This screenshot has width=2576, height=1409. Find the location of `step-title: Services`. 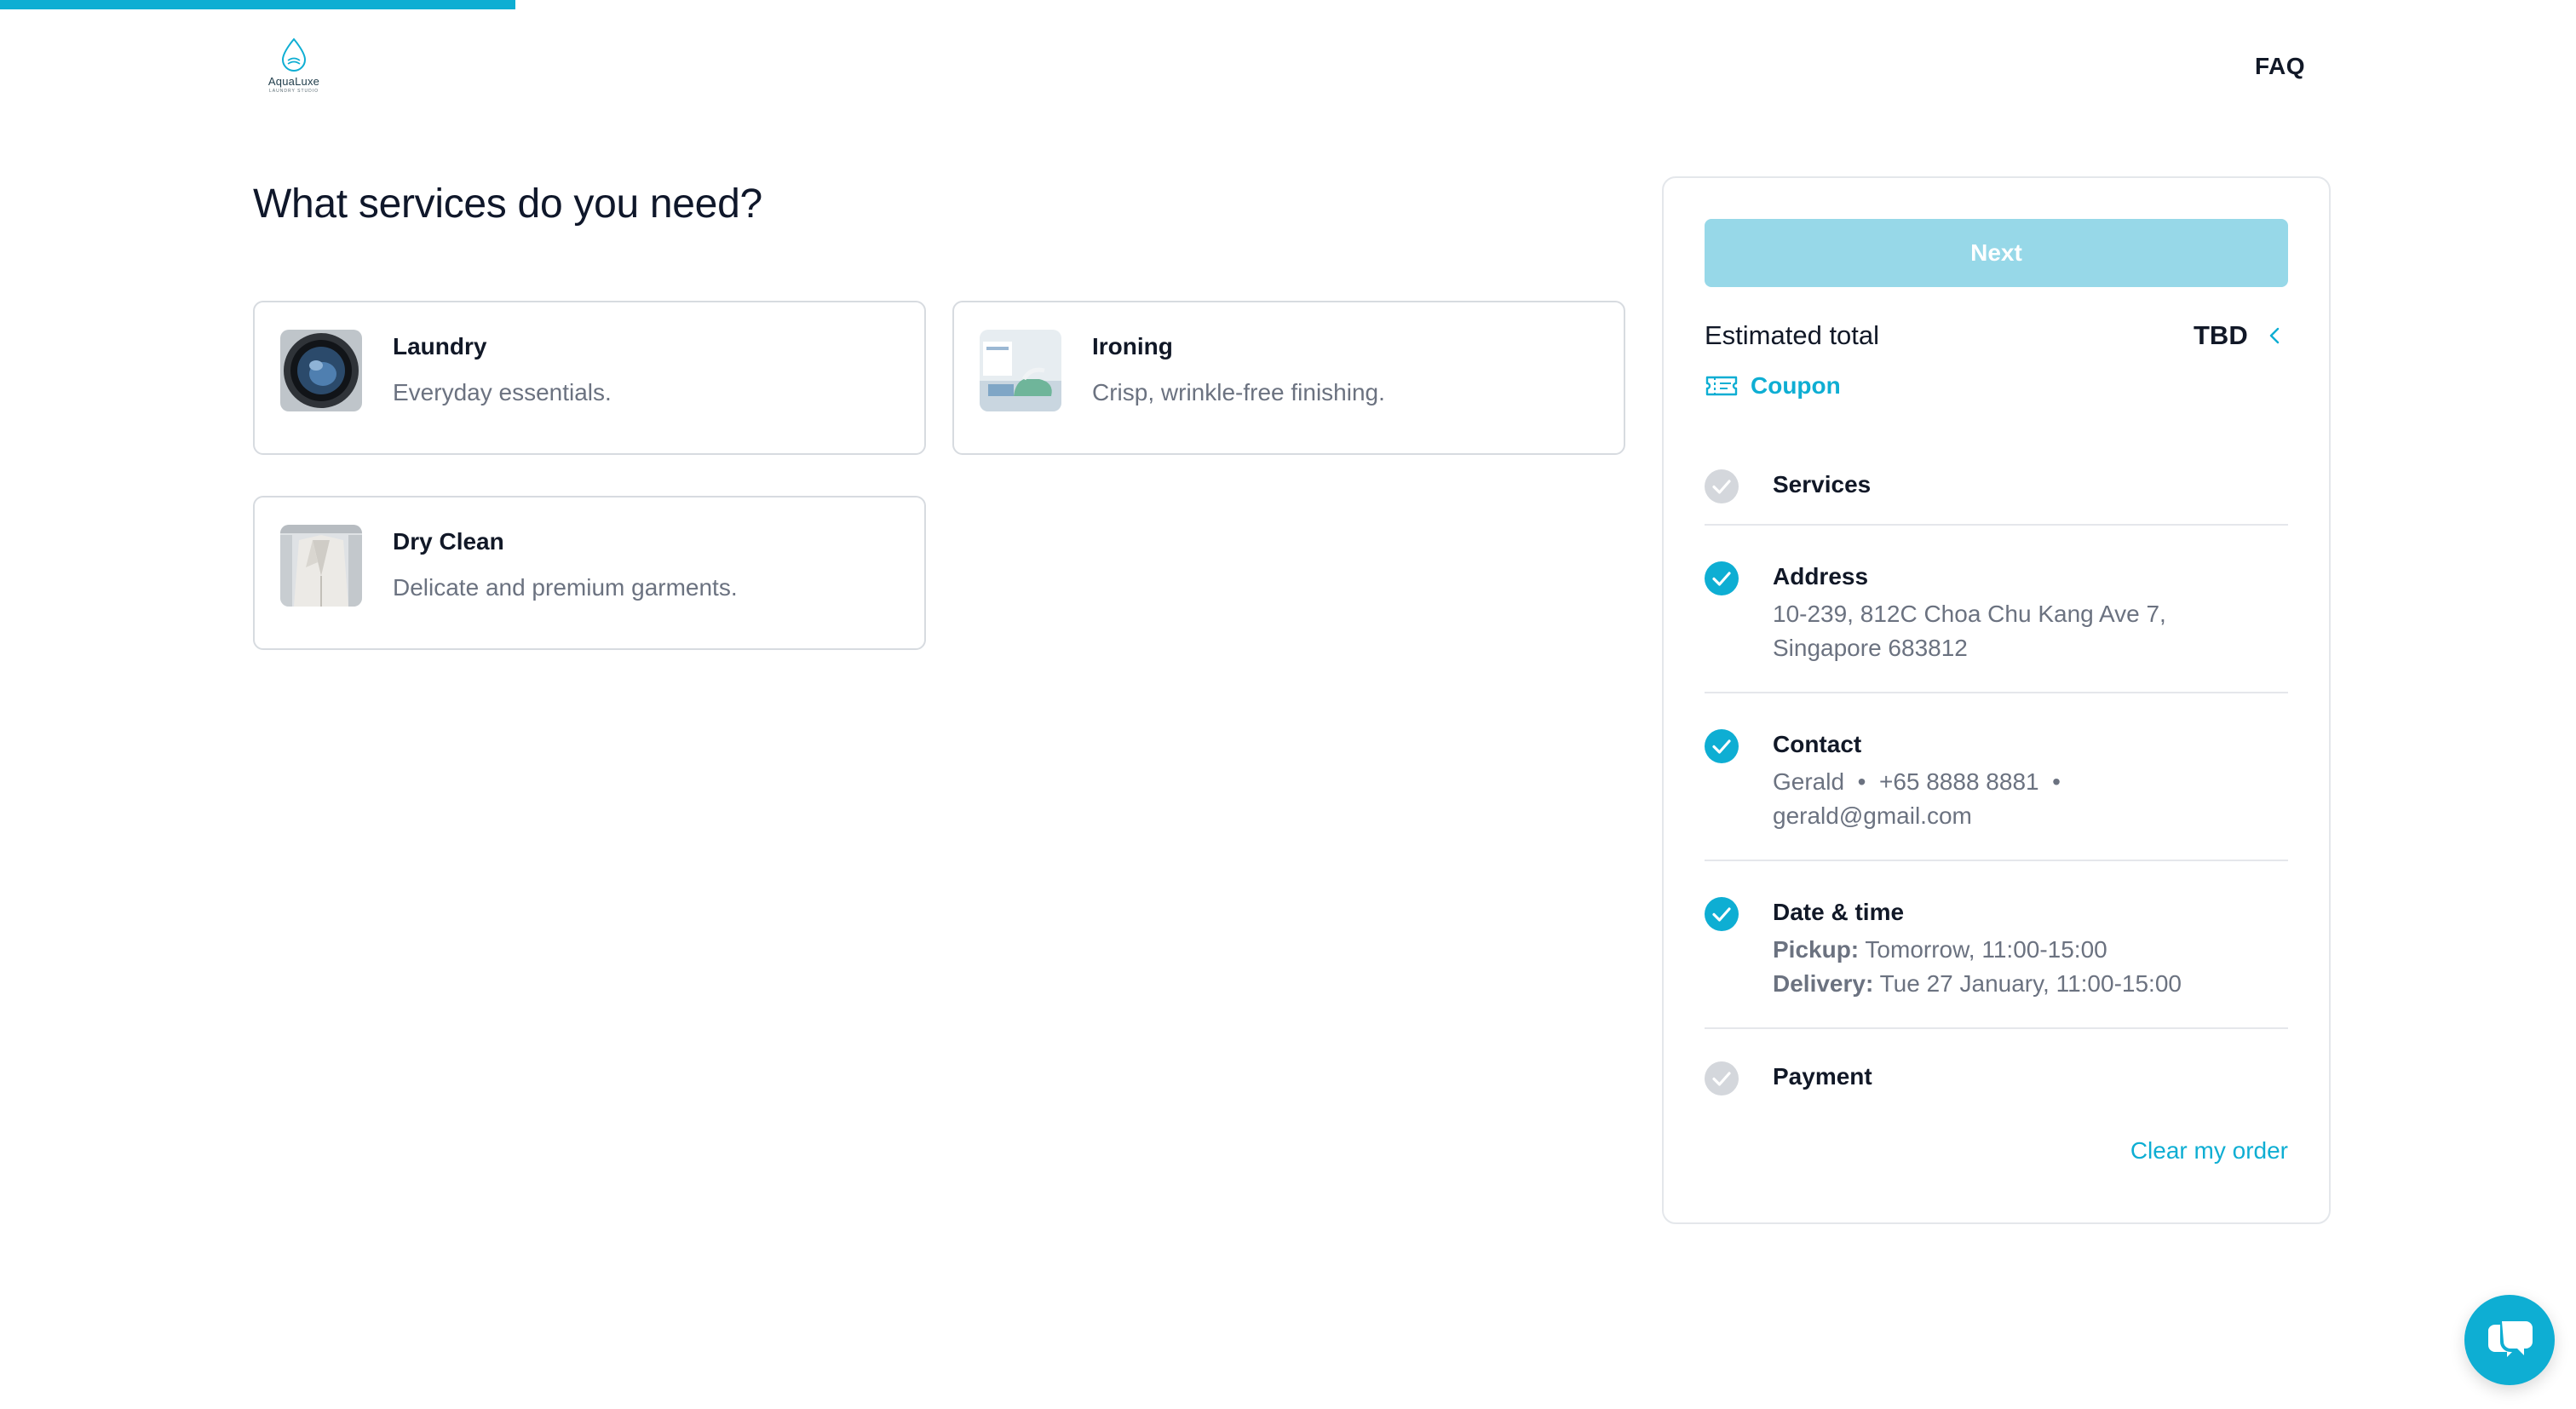

step-title: Services is located at coordinates (1822, 484).